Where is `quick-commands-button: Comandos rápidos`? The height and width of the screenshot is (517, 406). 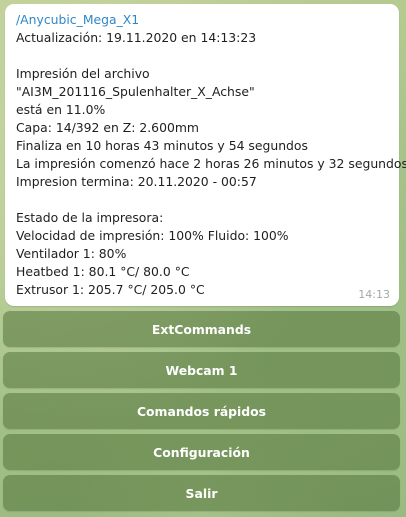
quick-commands-button: Comandos rápidos is located at coordinates (201, 411).